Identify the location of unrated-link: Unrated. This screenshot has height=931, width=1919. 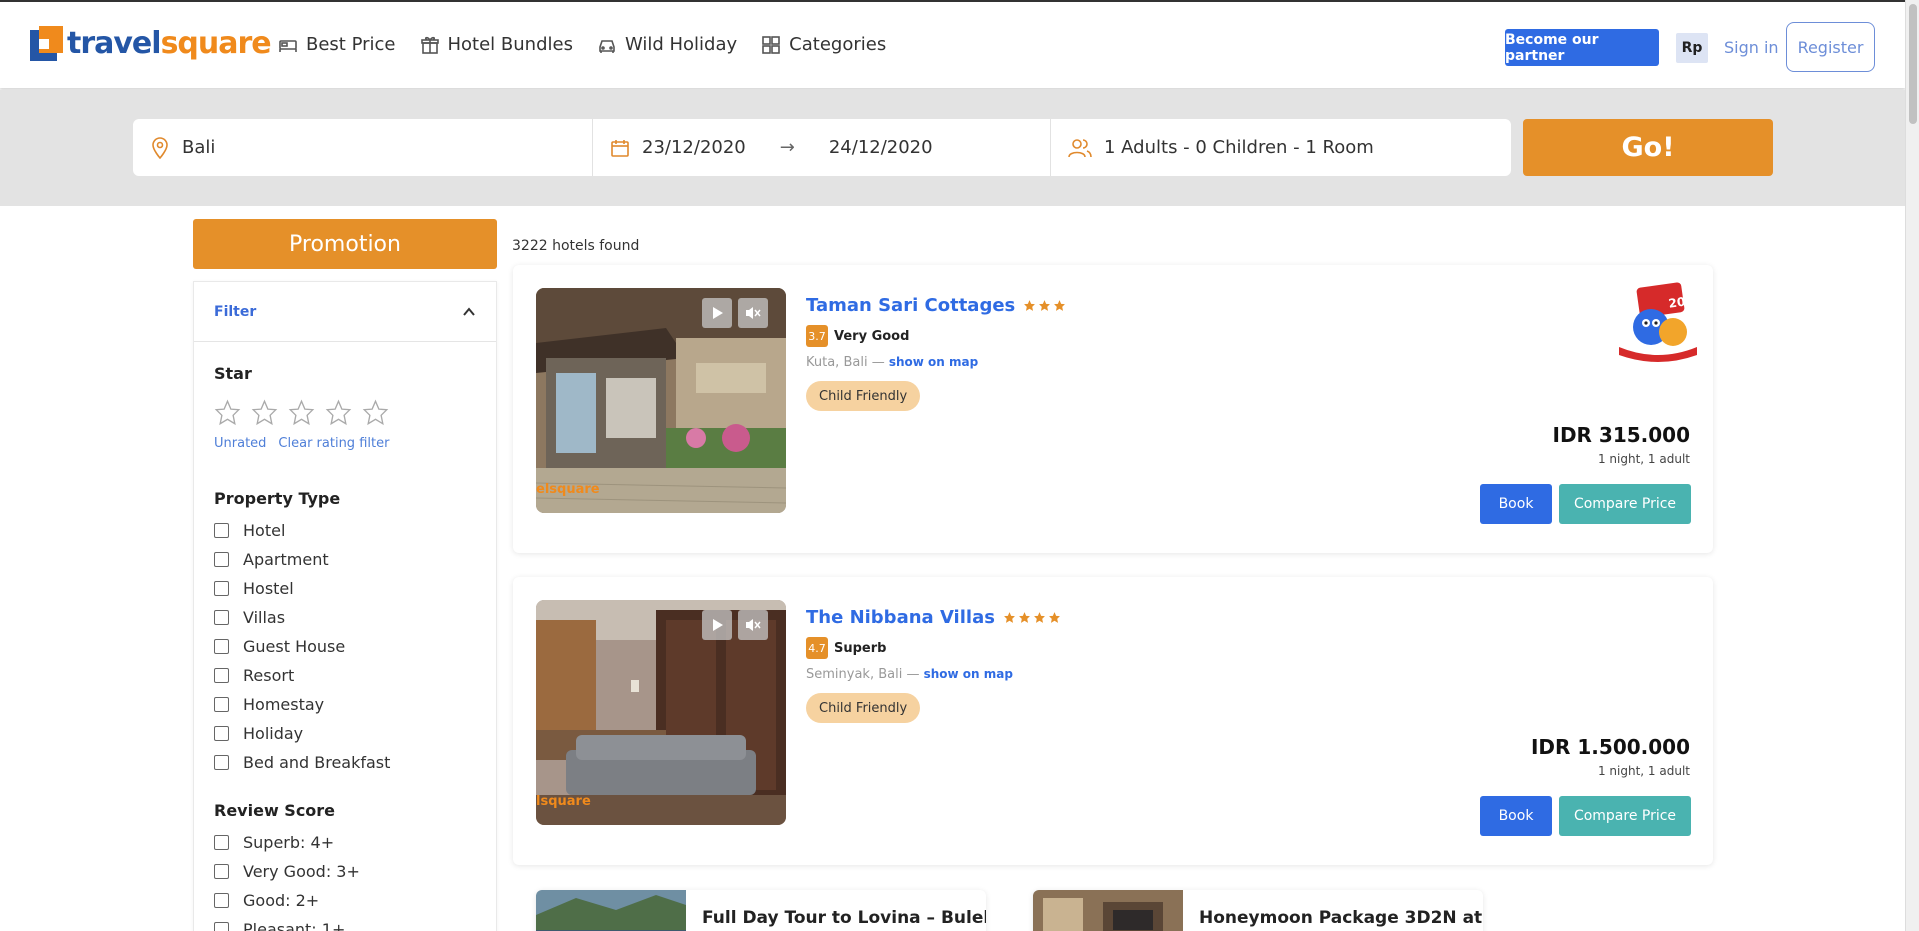
(240, 443).